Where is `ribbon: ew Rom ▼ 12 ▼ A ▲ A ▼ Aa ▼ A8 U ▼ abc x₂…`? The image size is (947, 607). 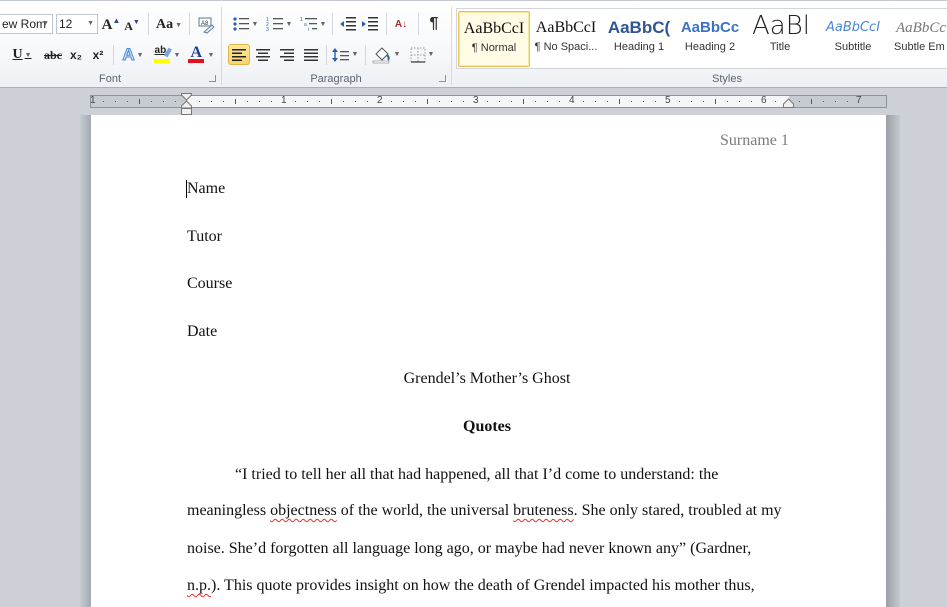 ribbon: ew Rom ▼ 12 ▼ A ▲ A ▼ Aa ▼ A8 U ▼ abc x₂… is located at coordinates (473, 44).